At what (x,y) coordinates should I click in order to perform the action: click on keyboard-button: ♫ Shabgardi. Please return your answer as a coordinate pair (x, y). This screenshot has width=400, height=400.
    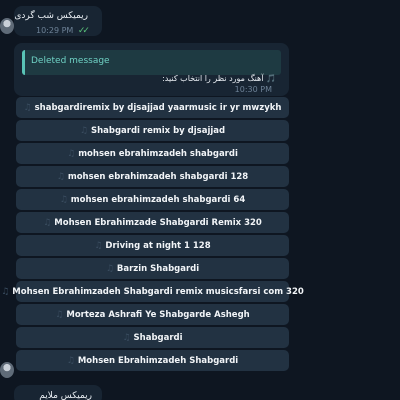
    Looking at the image, I should click on (152, 337).